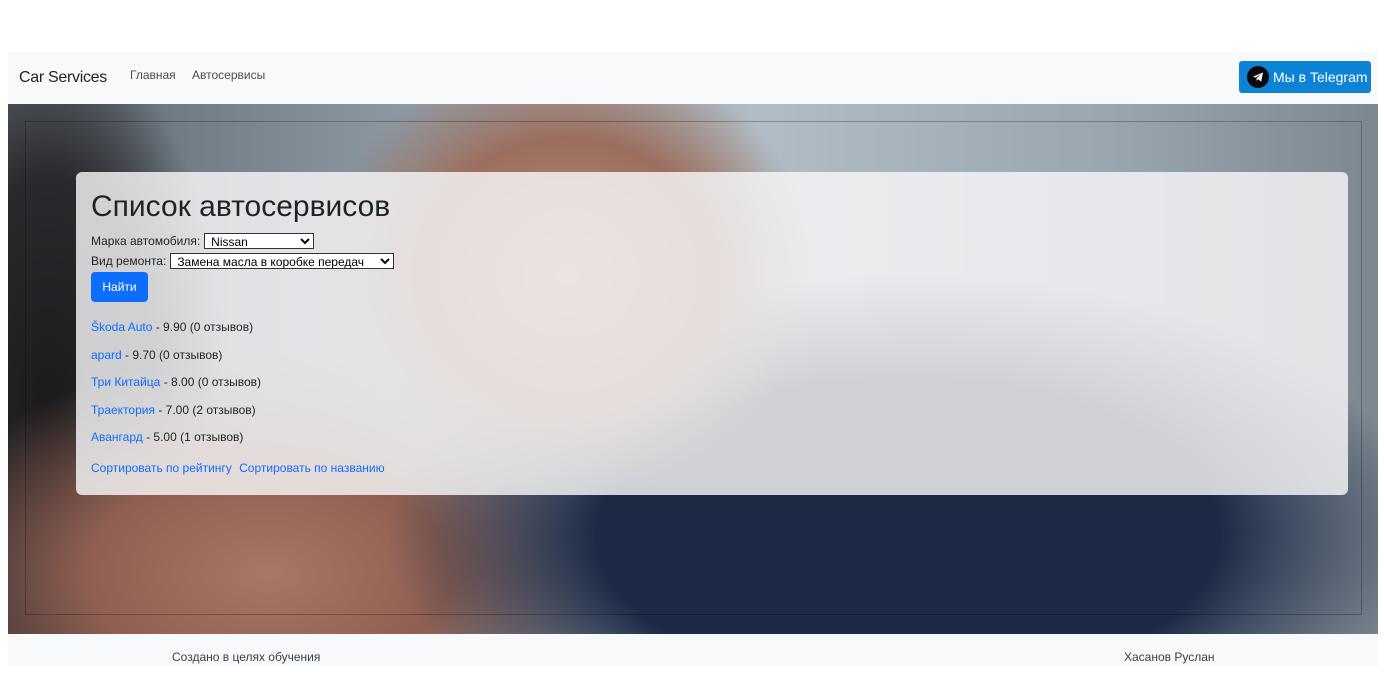 This screenshot has height=676, width=1384. Describe the element at coordinates (241, 206) in the screenshot. I see `page-title: Список автосервисов` at that location.